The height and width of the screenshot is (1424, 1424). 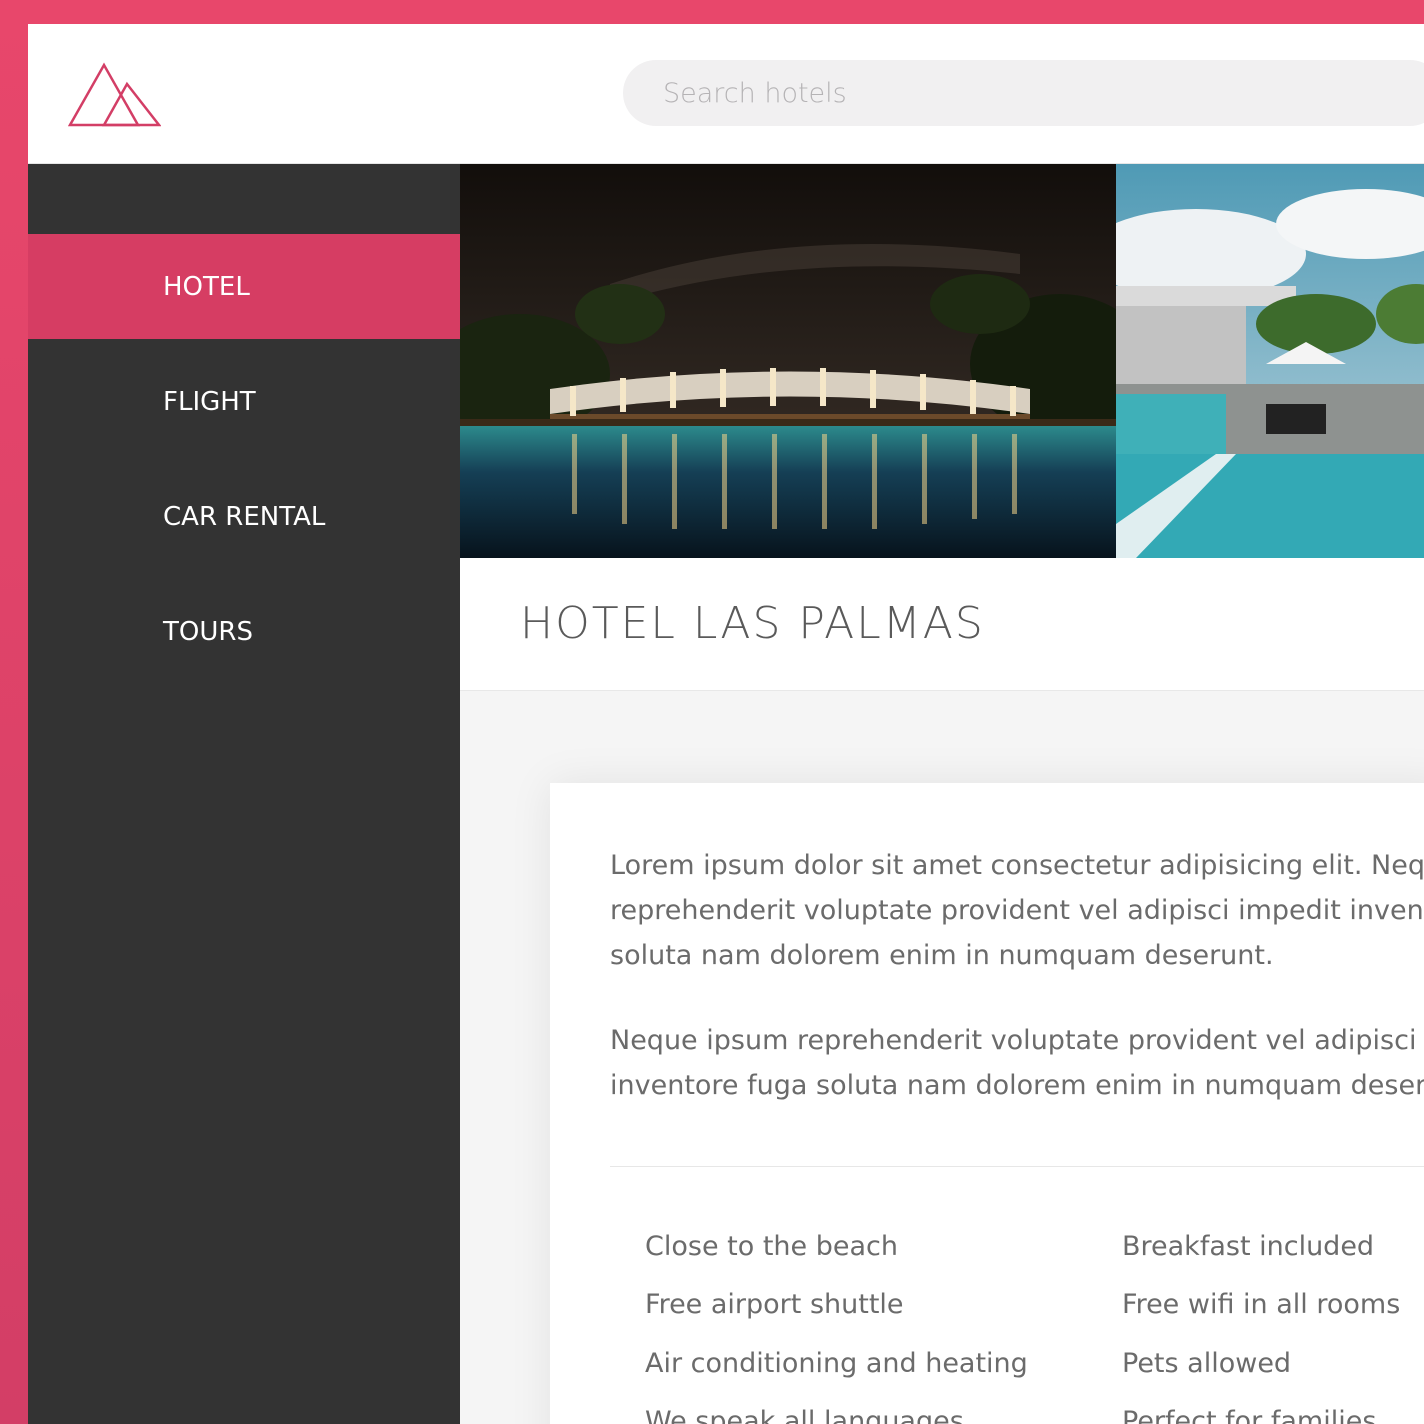 I want to click on sidebar-item-hotel: HOTEL, so click(x=244, y=286).